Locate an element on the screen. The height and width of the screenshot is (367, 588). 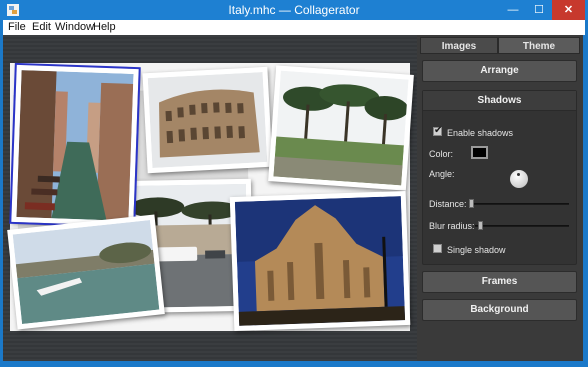
shadows-header: Shadows is located at coordinates (499, 101).